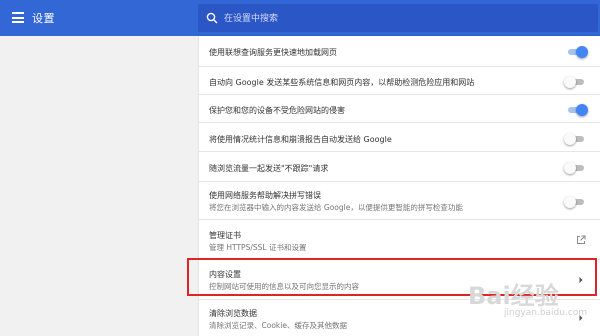 This screenshot has width=600, height=336. I want to click on setting-label: 清除浏览数据, so click(233, 313).